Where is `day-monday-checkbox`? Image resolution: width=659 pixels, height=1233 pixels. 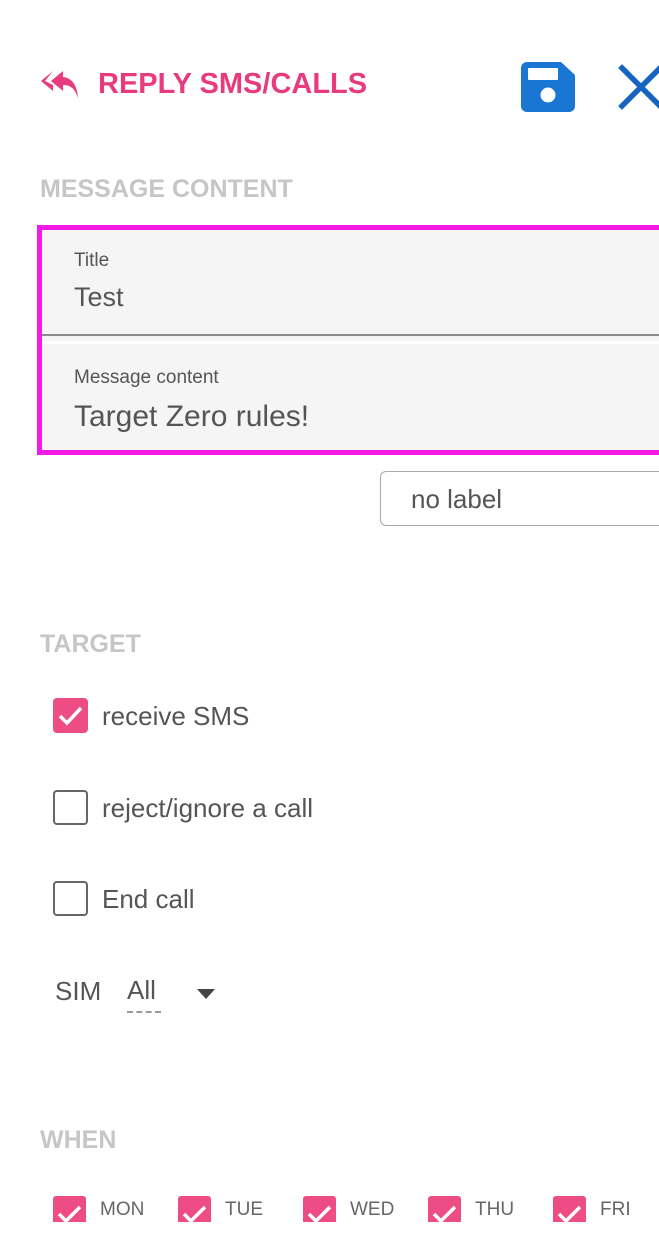
day-monday-checkbox is located at coordinates (69, 1209).